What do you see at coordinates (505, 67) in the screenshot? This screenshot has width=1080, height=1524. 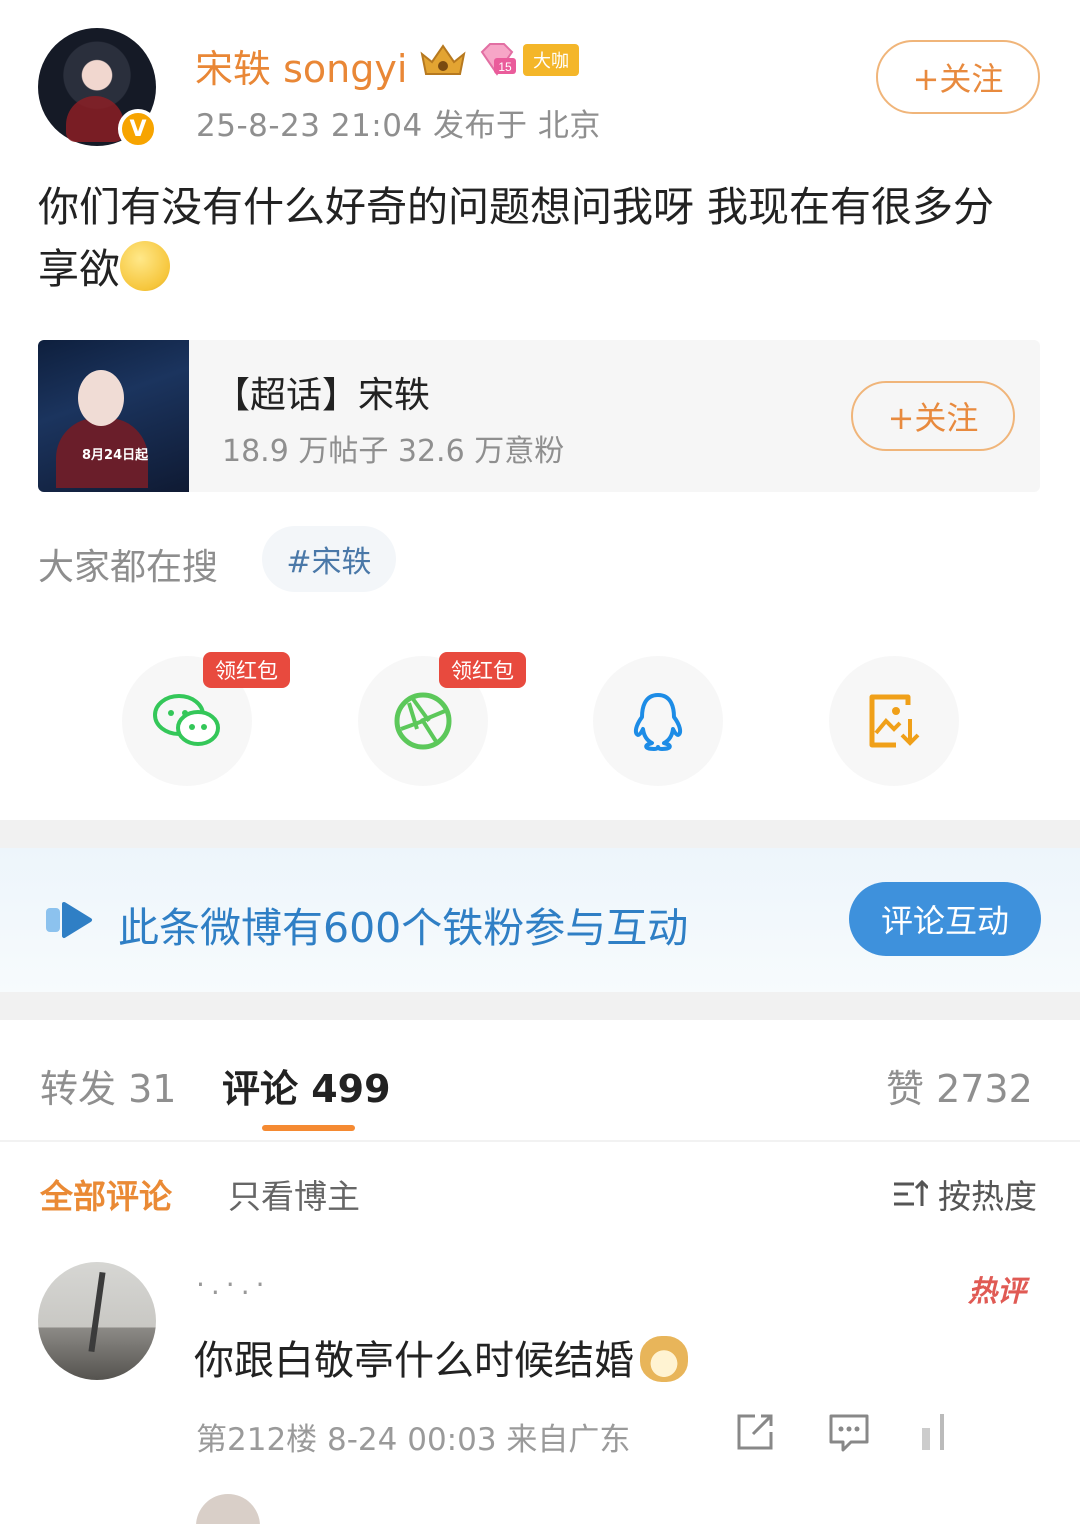 I see `svg-text: 15` at bounding box center [505, 67].